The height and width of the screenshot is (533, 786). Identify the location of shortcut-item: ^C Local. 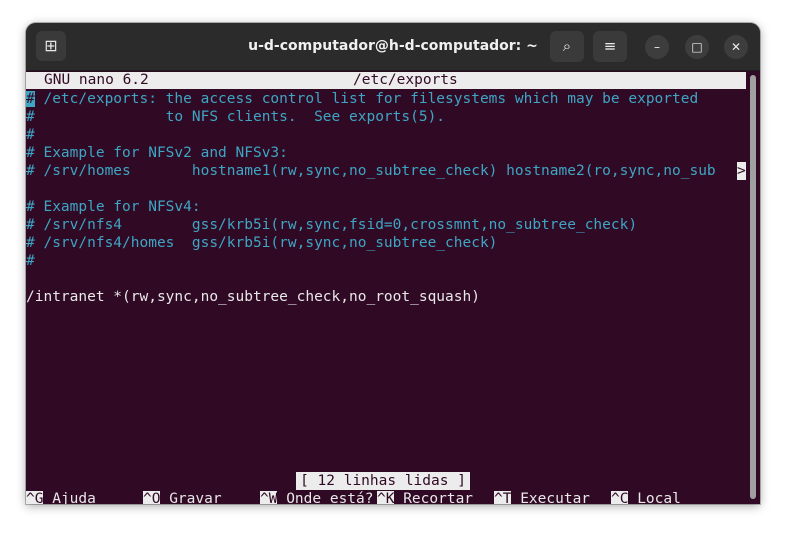
(646, 497).